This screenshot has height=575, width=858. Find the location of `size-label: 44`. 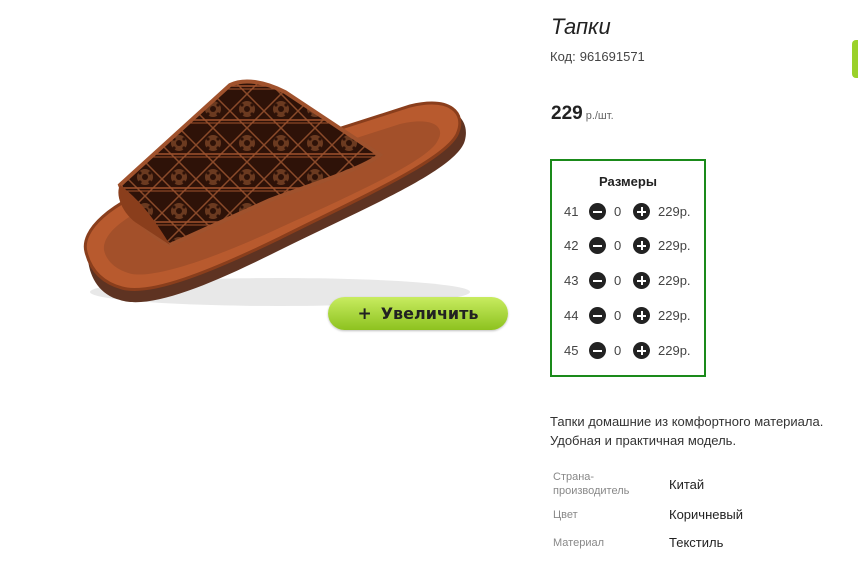

size-label: 44 is located at coordinates (571, 315).